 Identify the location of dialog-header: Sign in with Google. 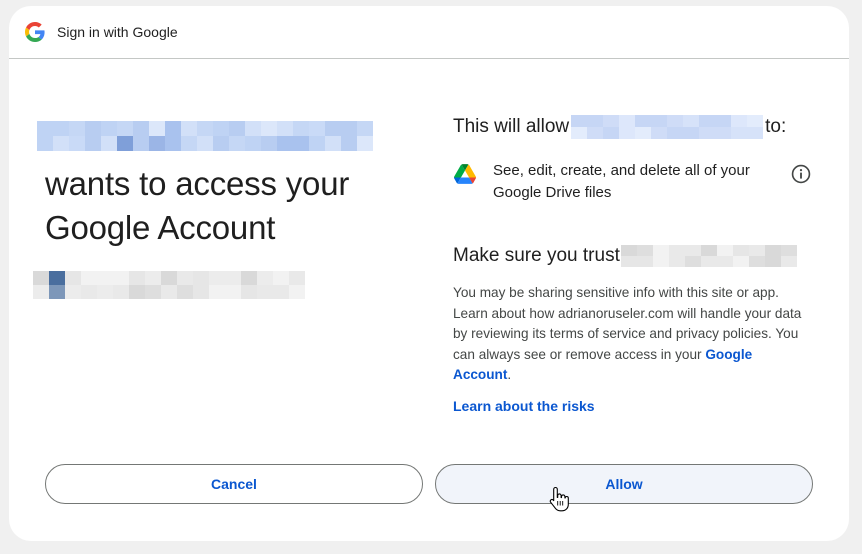
(429, 32).